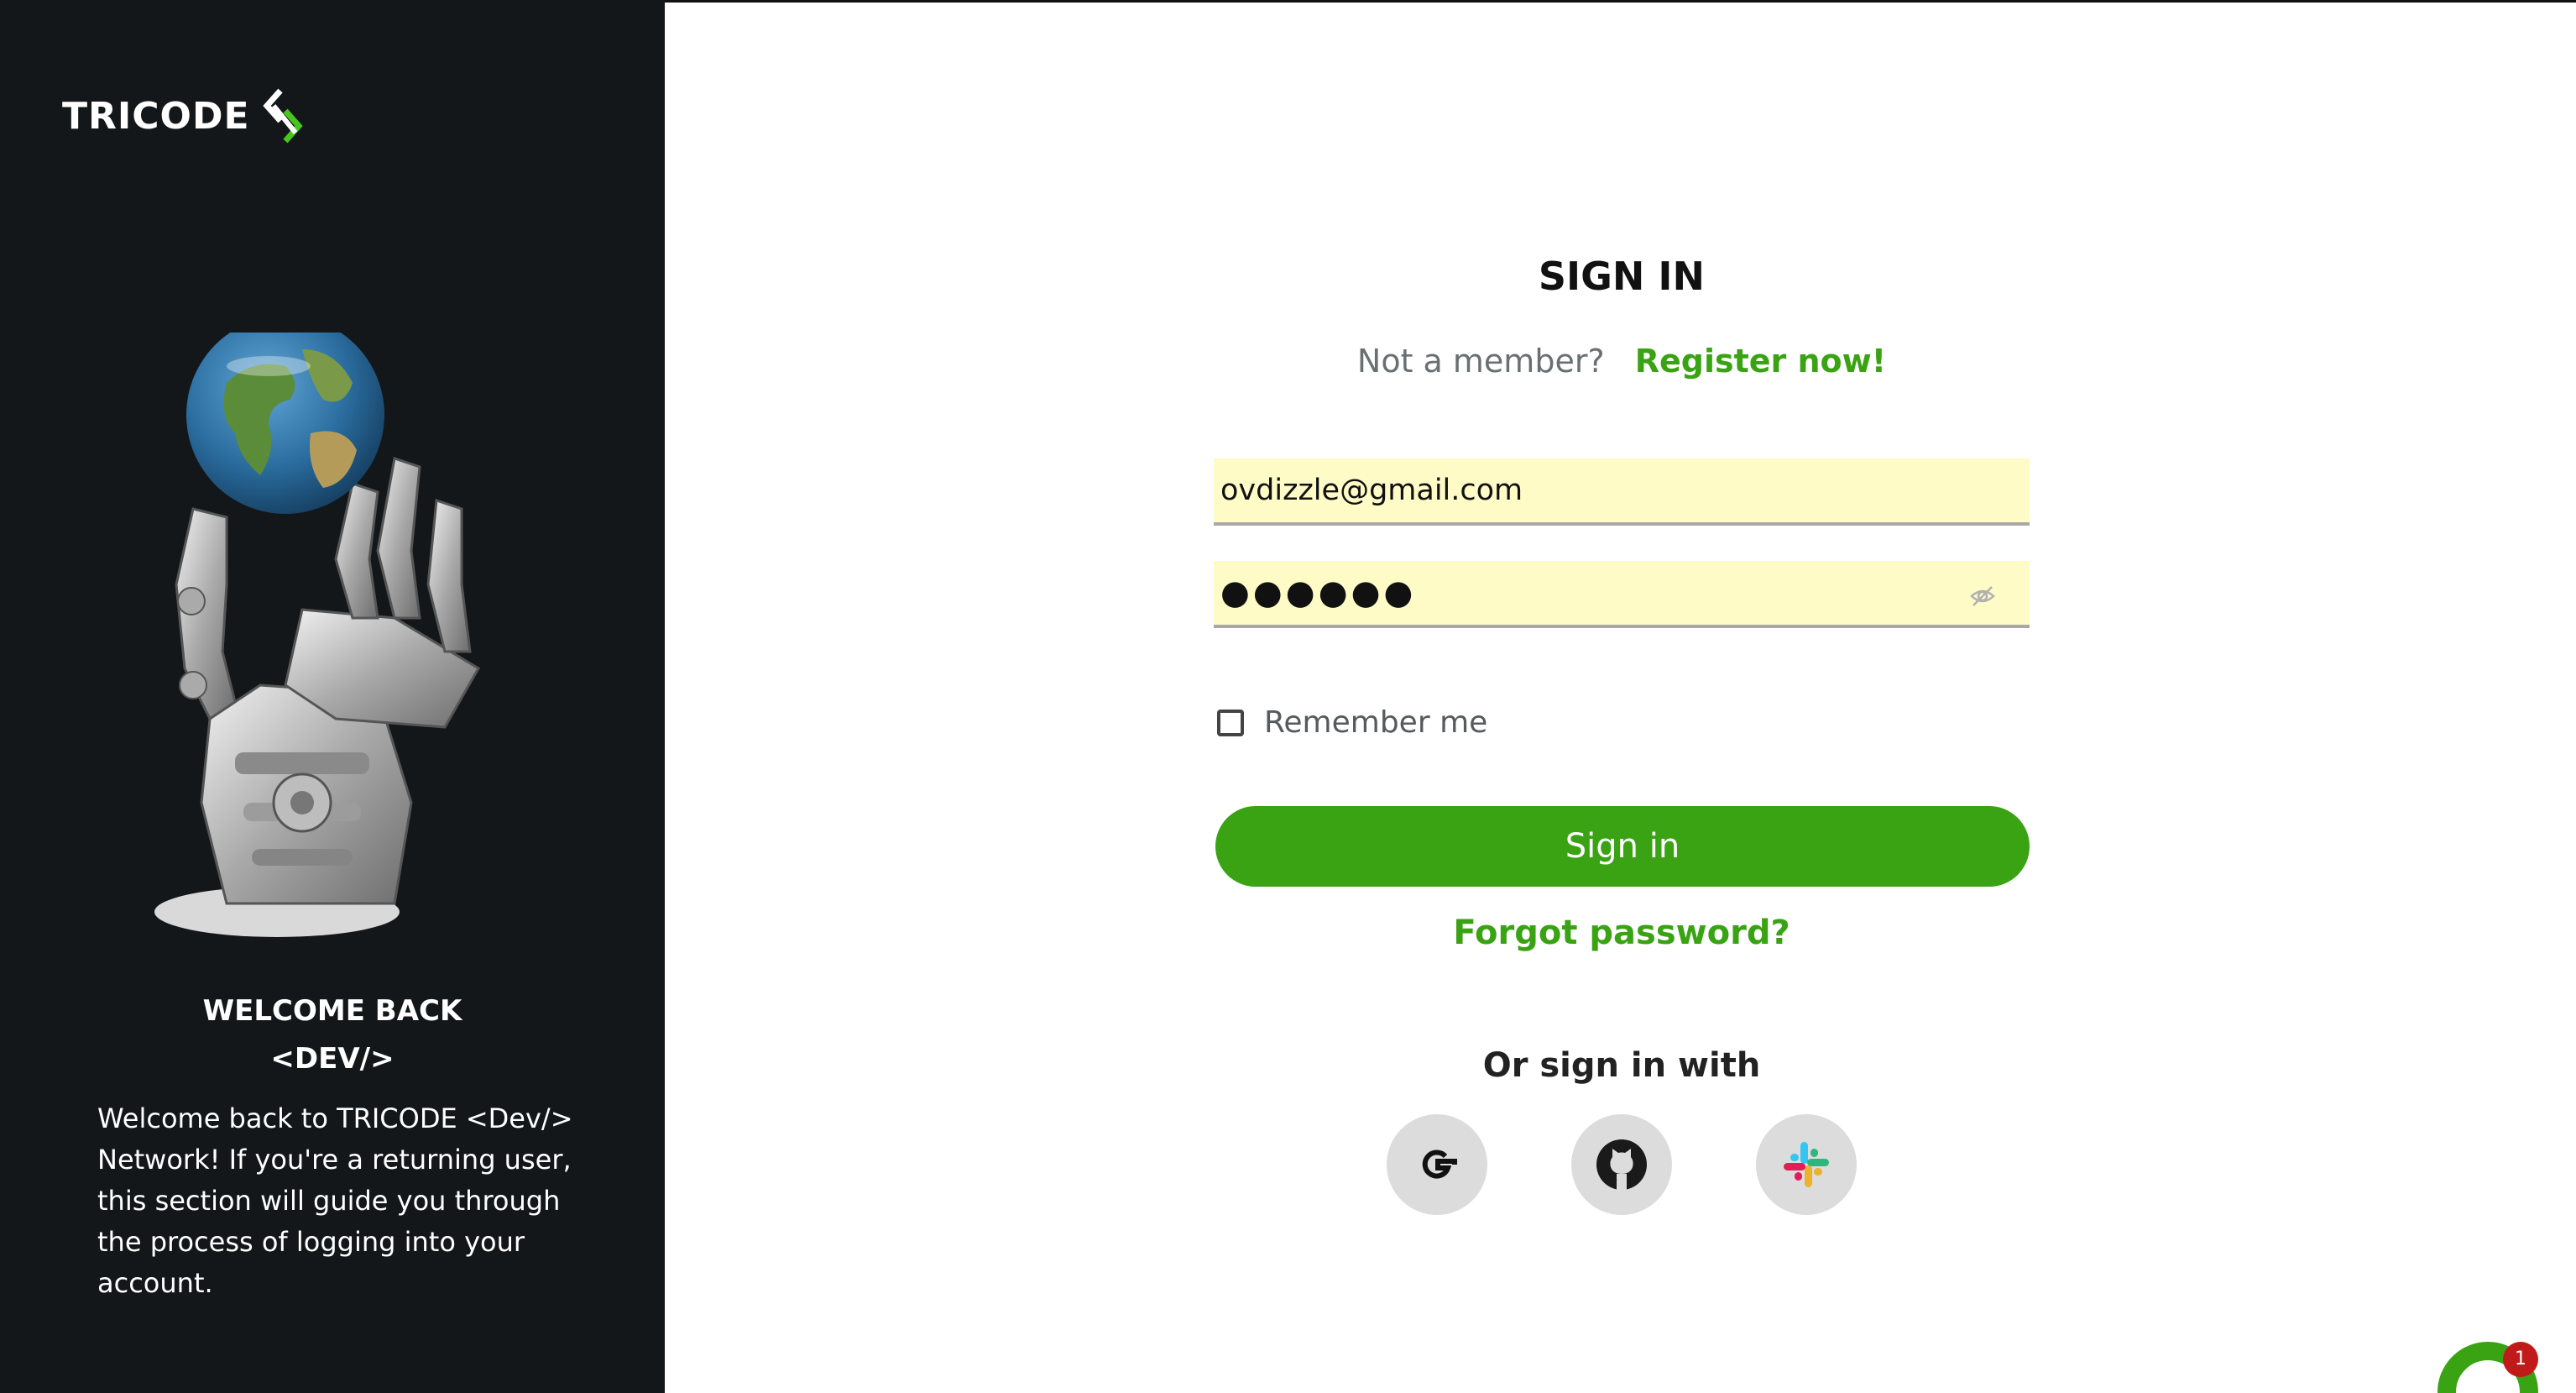 This screenshot has width=2576, height=1393. What do you see at coordinates (1622, 361) in the screenshot?
I see `register-prompt: Not a member? Register now!` at bounding box center [1622, 361].